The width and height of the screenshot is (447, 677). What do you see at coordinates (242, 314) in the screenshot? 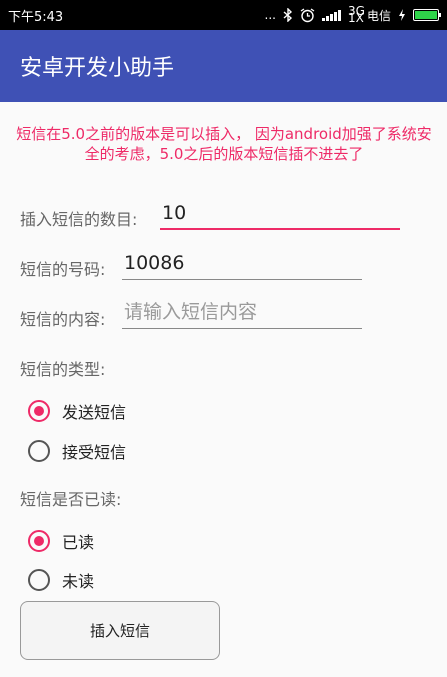
I see `content-input: 请输入短信内容` at bounding box center [242, 314].